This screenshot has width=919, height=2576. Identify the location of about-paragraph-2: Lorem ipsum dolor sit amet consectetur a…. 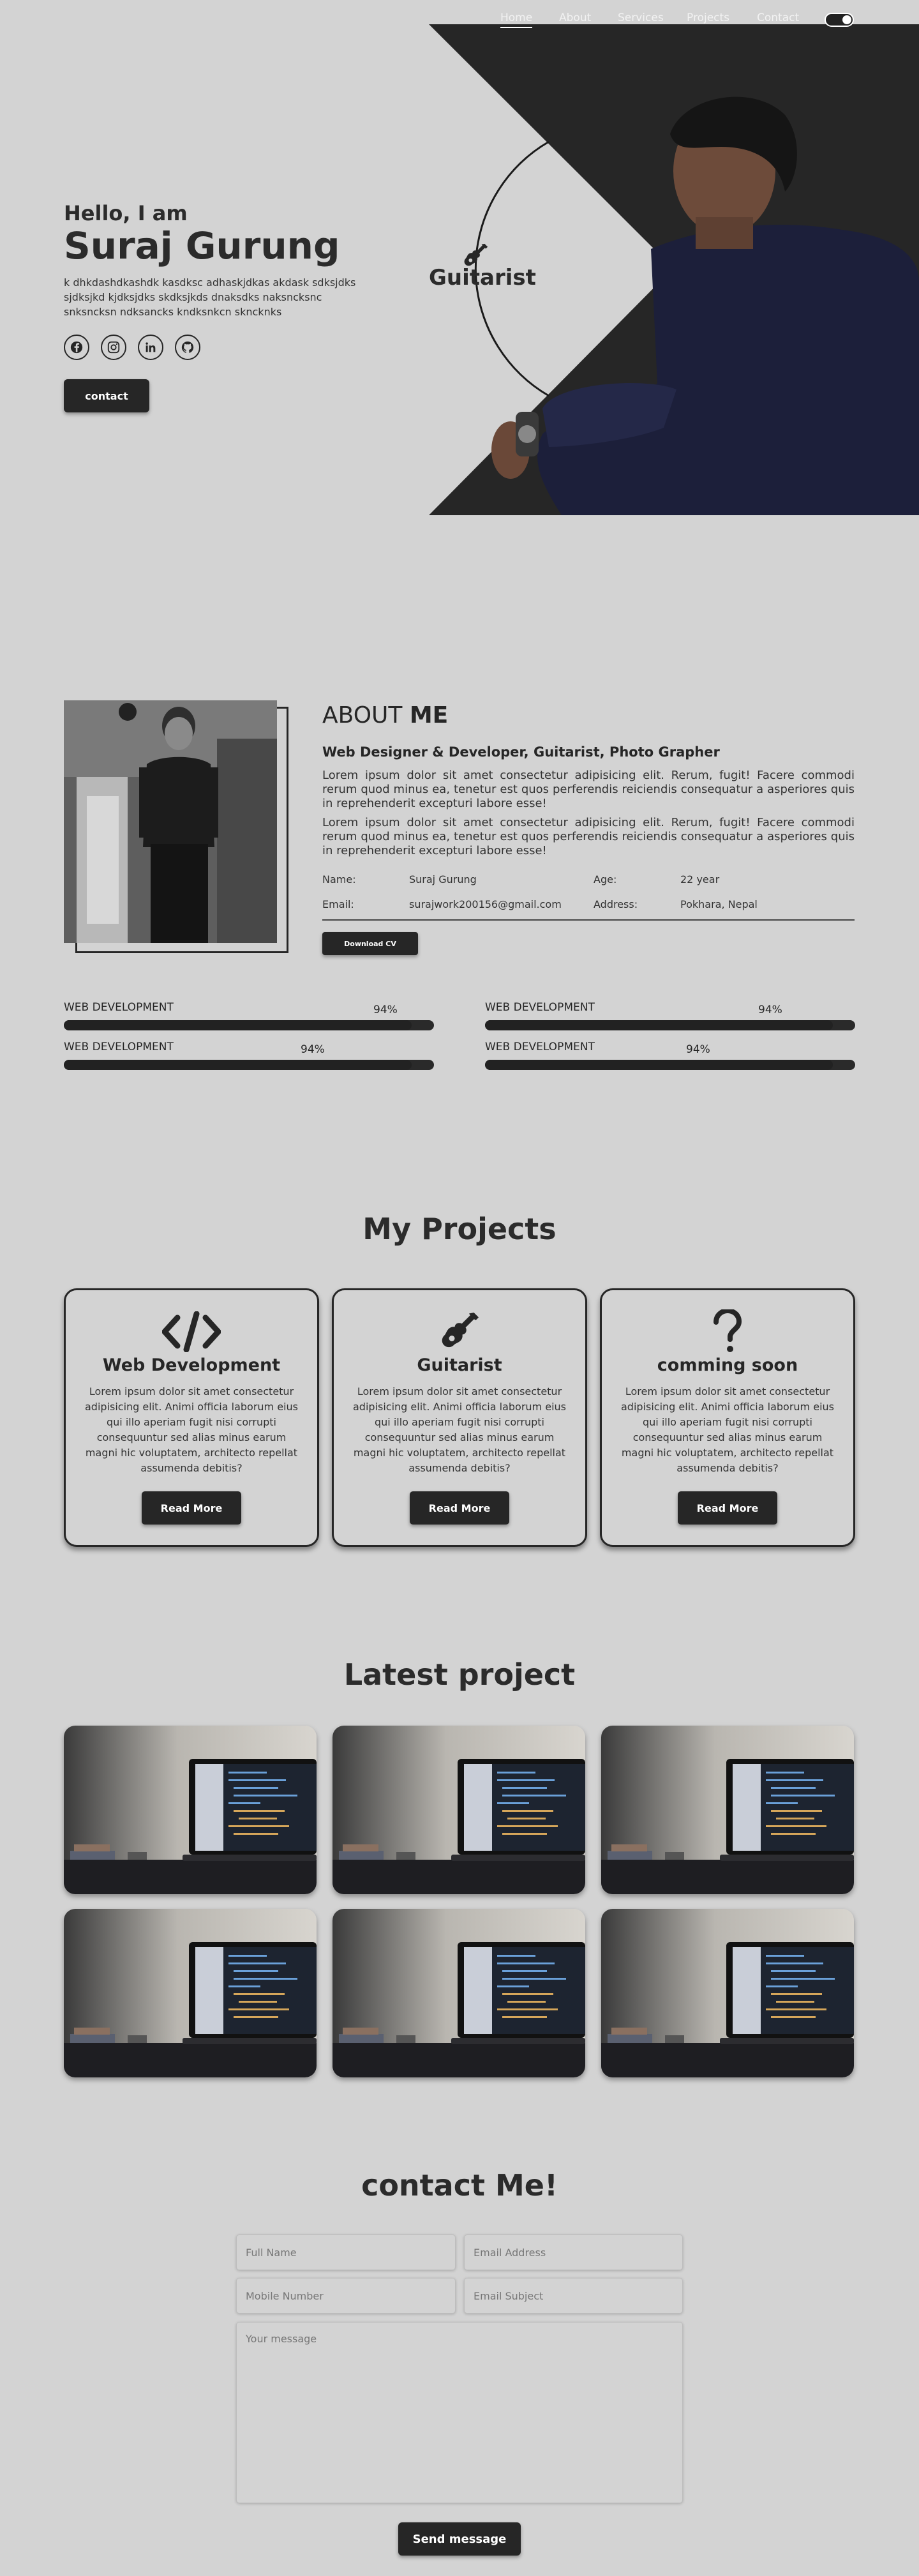
(588, 836).